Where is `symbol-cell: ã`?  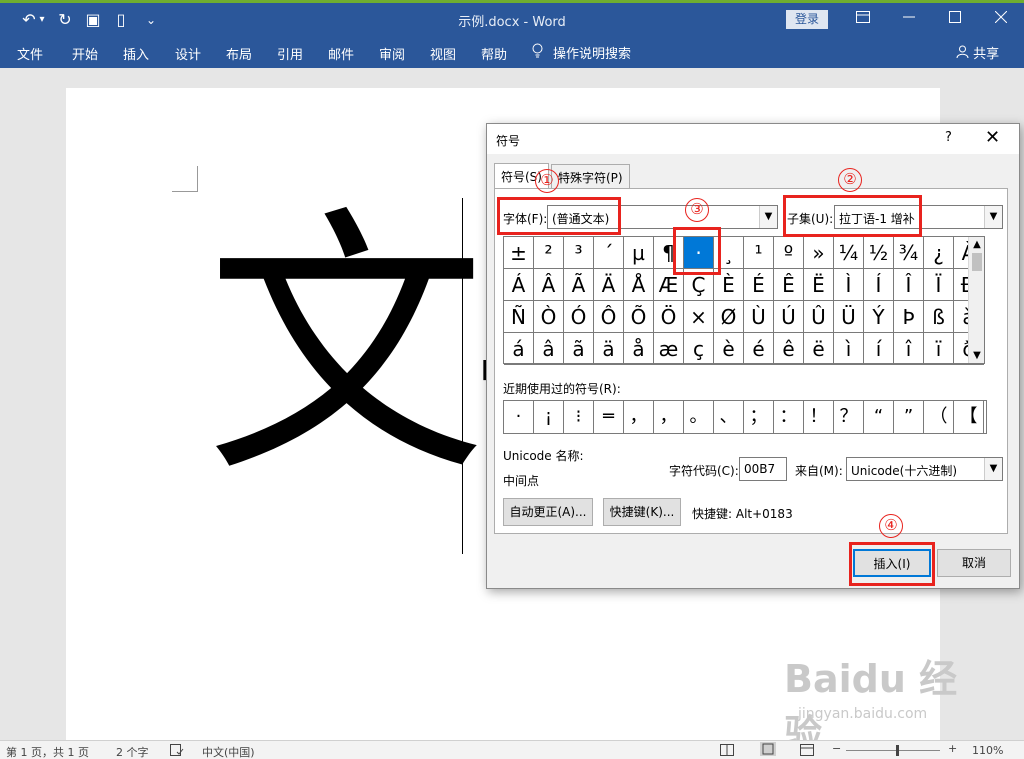 symbol-cell: ã is located at coordinates (579, 349).